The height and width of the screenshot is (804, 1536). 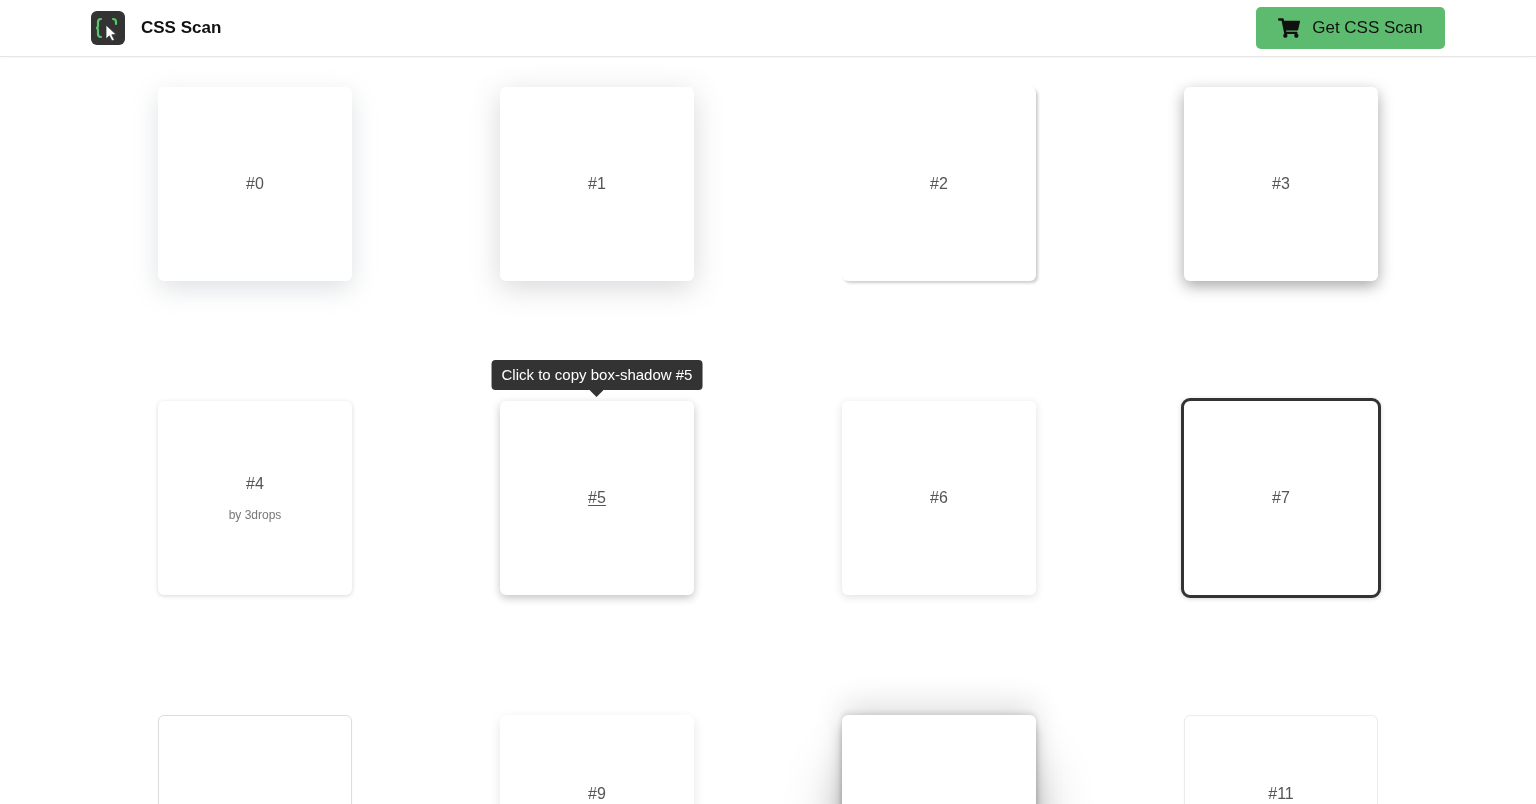 What do you see at coordinates (255, 483) in the screenshot?
I see `shadow-number: #4` at bounding box center [255, 483].